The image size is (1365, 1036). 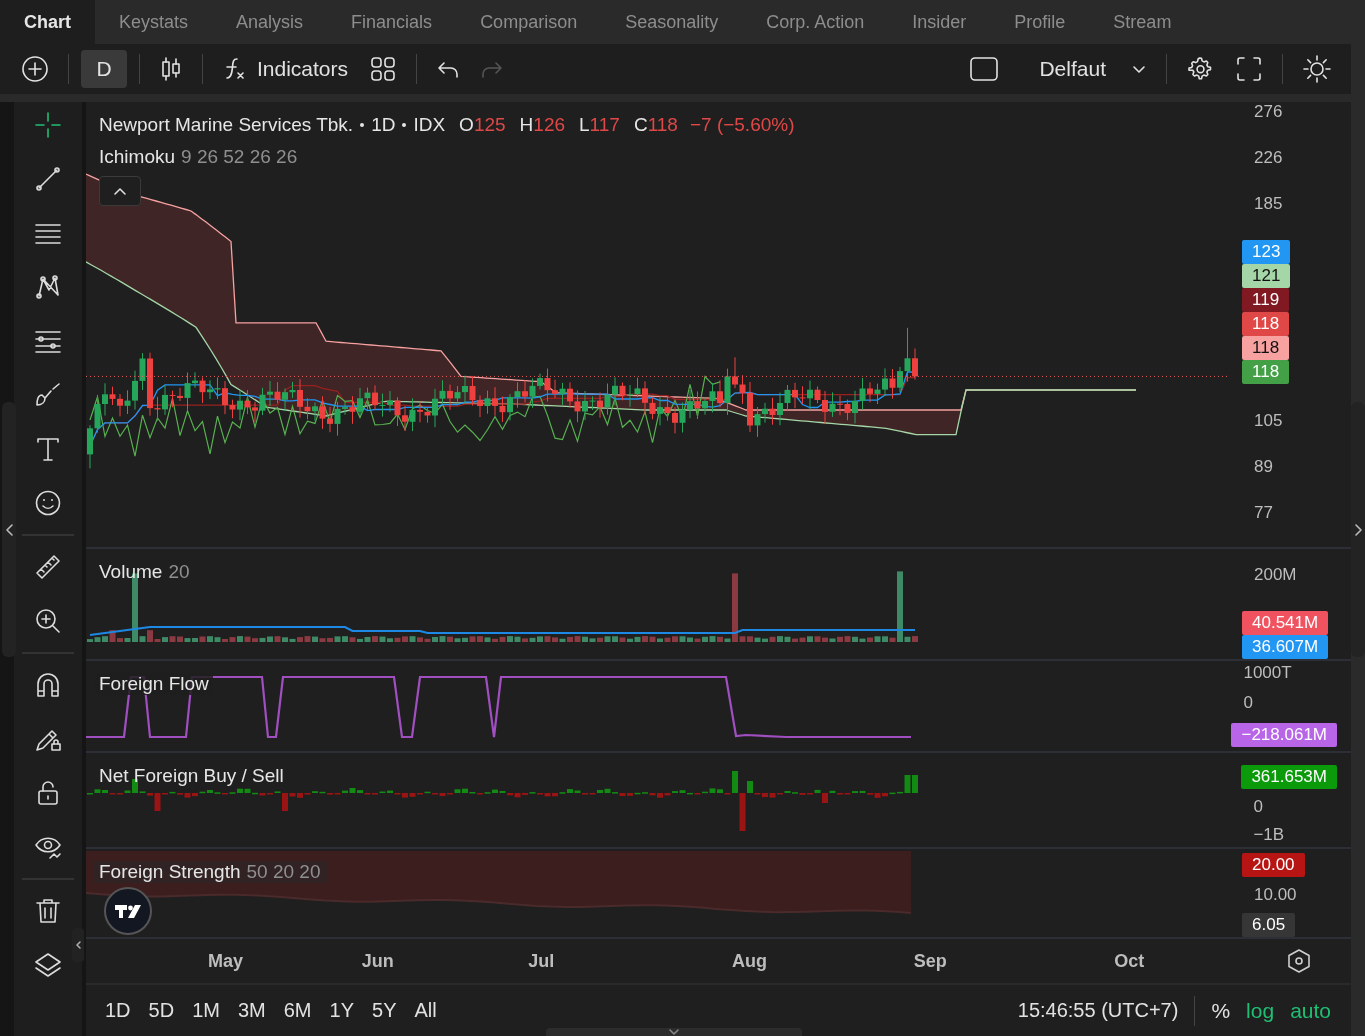 I want to click on price-badge: 121, so click(x=1266, y=276).